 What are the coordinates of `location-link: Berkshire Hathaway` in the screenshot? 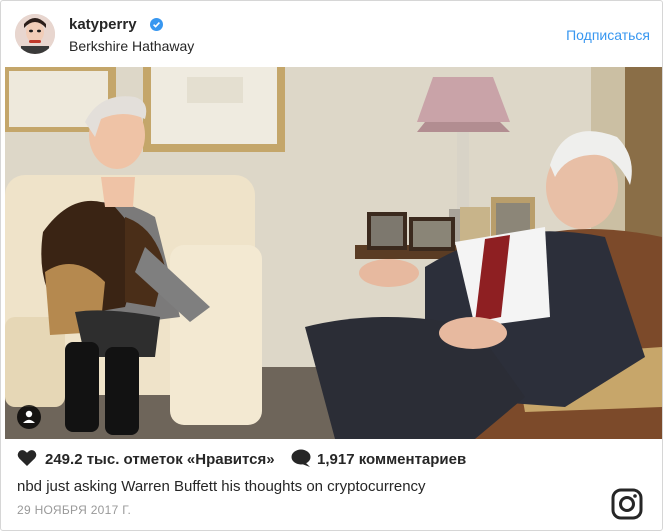 It's located at (131, 46).